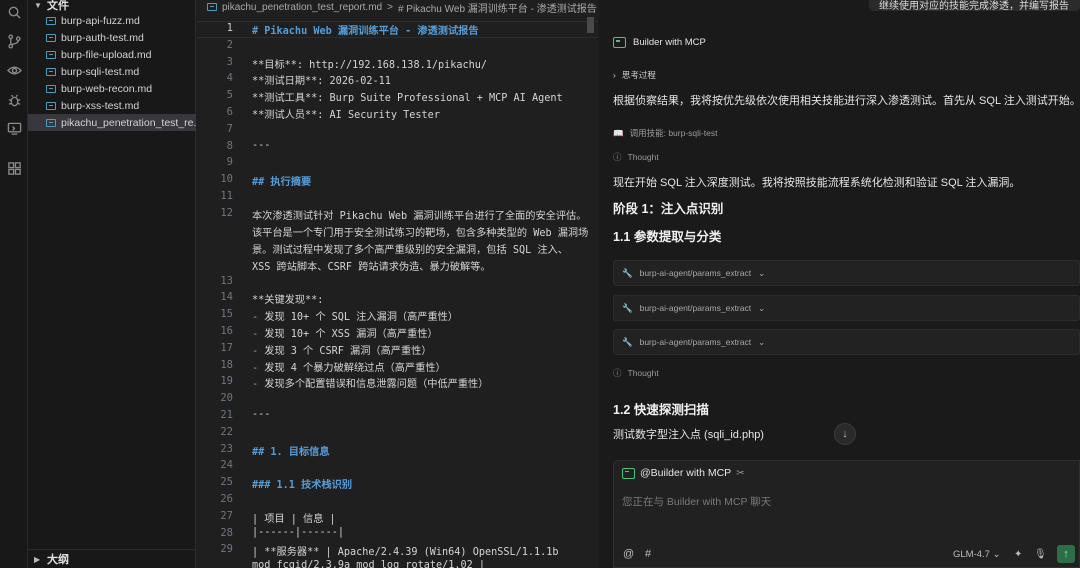 This screenshot has height=568, width=1080. Describe the element at coordinates (762, 341) in the screenshot. I see `chevron-down-icon: ⌄` at that location.